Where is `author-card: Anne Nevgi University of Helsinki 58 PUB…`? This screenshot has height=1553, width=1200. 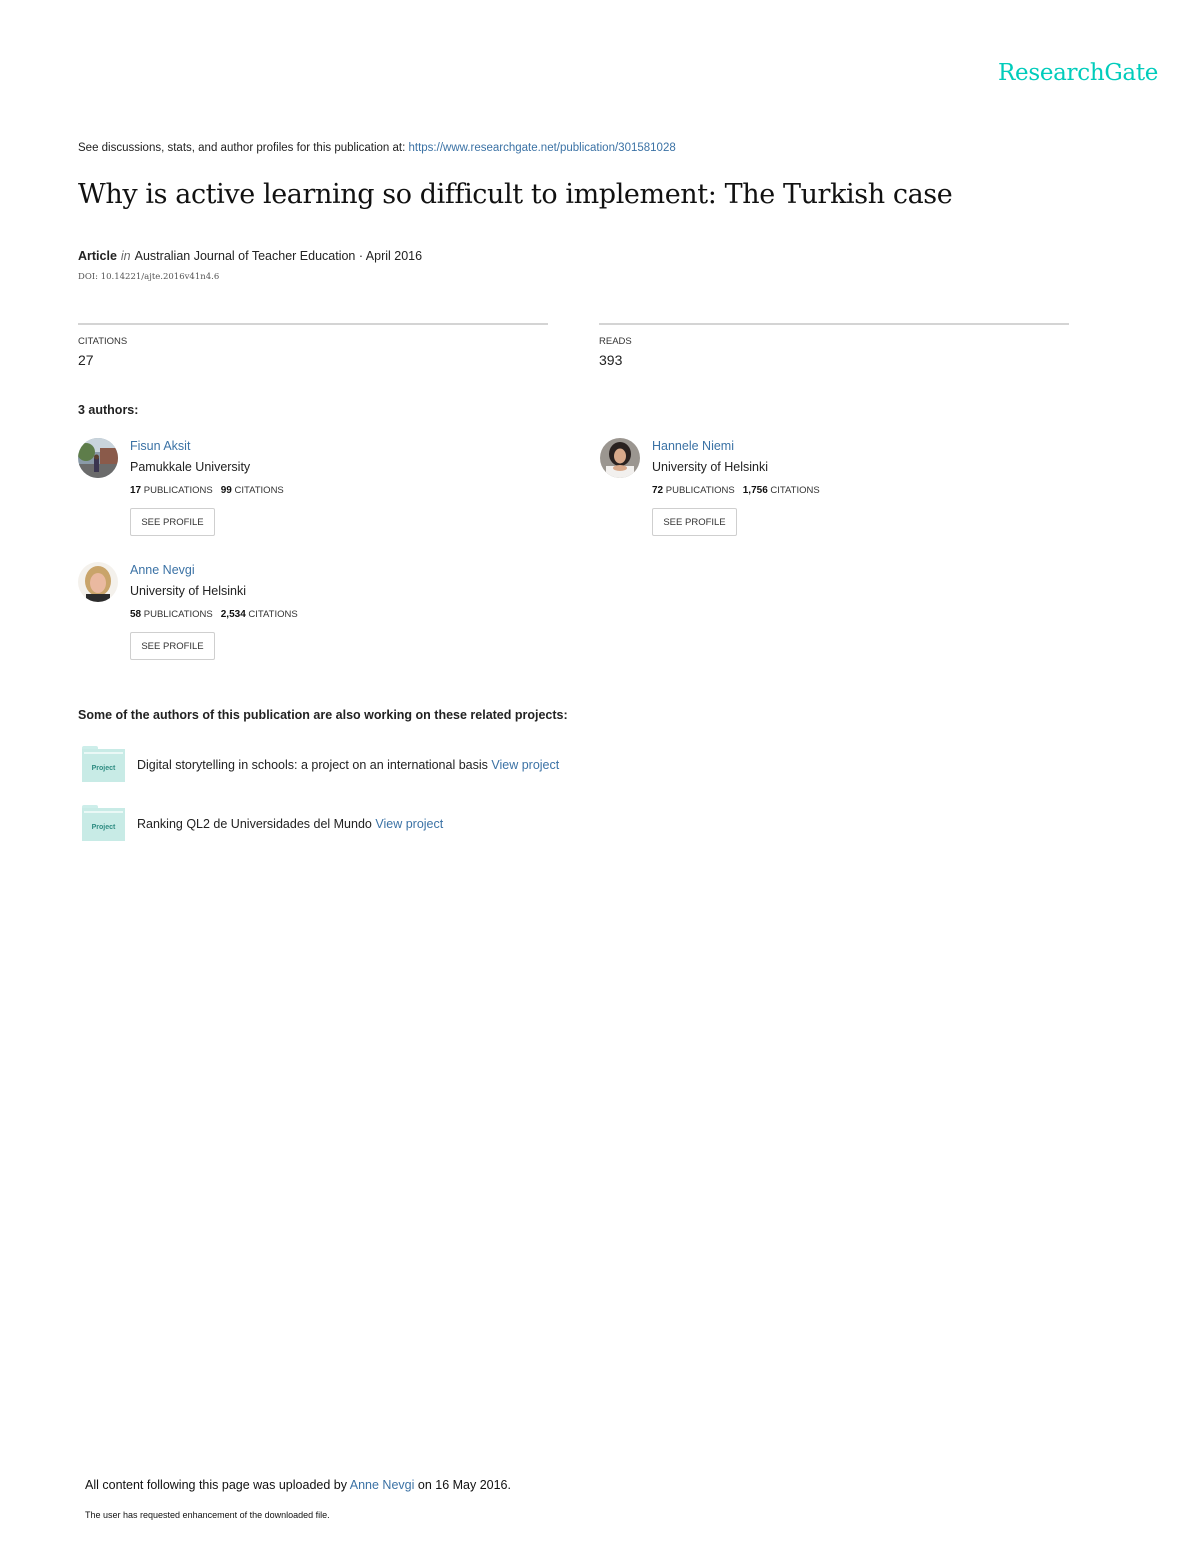
author-card: Anne Nevgi University of Helsinki 58 PUB… is located at coordinates (288, 617).